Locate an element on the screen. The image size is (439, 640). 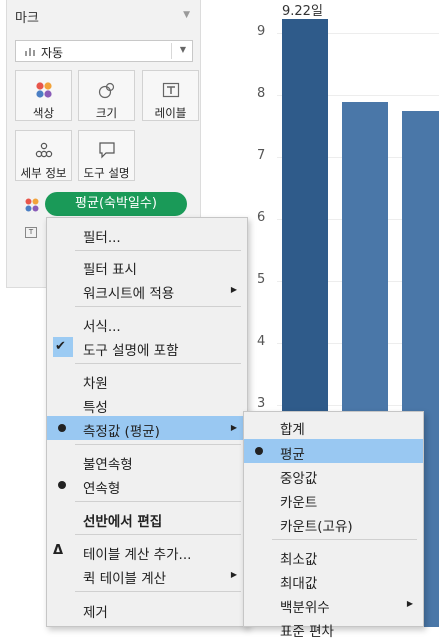
color-shelf-label: 색상 is located at coordinates (43, 113).